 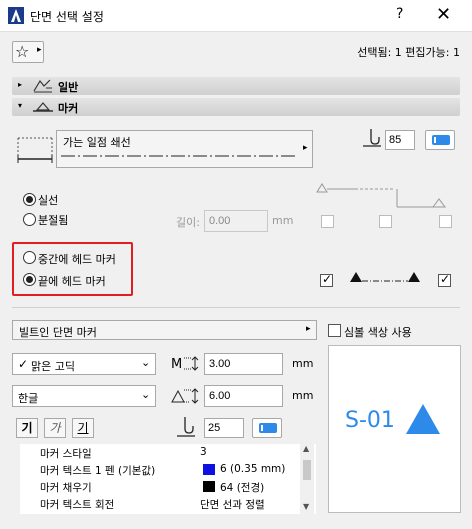 I want to click on segmented-radio, so click(x=29, y=219).